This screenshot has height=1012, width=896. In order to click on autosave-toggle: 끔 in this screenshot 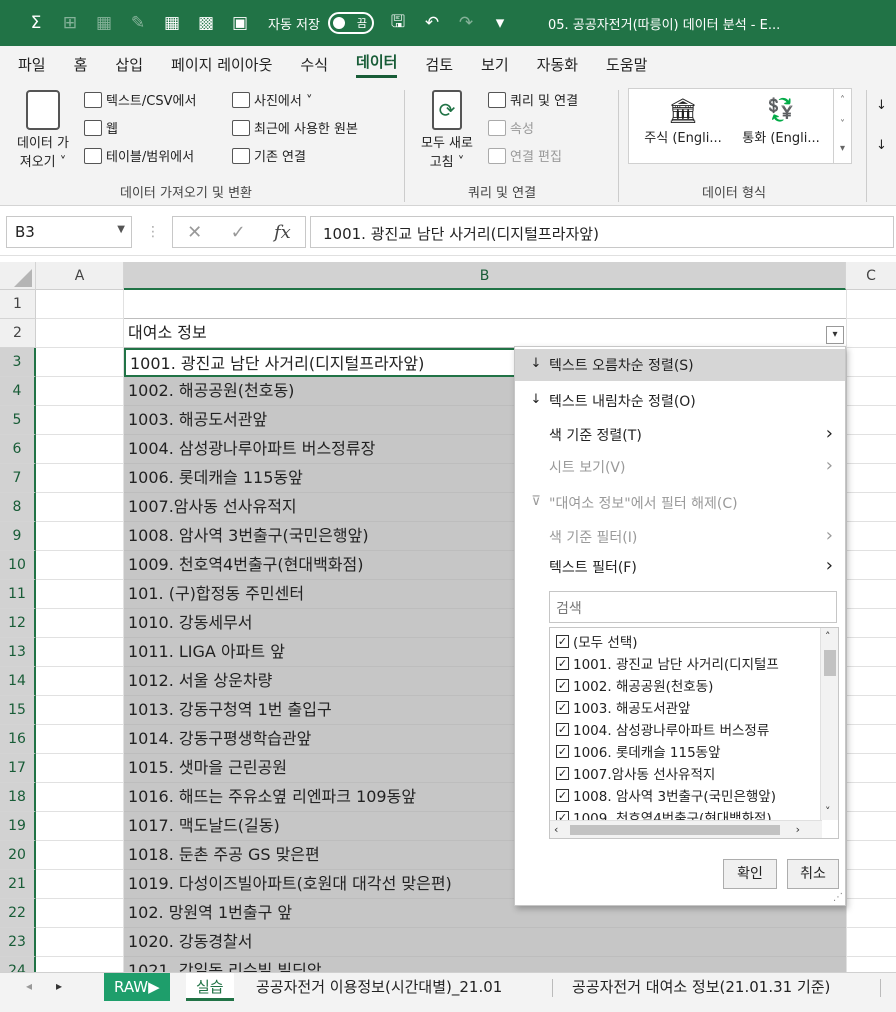, I will do `click(350, 23)`.